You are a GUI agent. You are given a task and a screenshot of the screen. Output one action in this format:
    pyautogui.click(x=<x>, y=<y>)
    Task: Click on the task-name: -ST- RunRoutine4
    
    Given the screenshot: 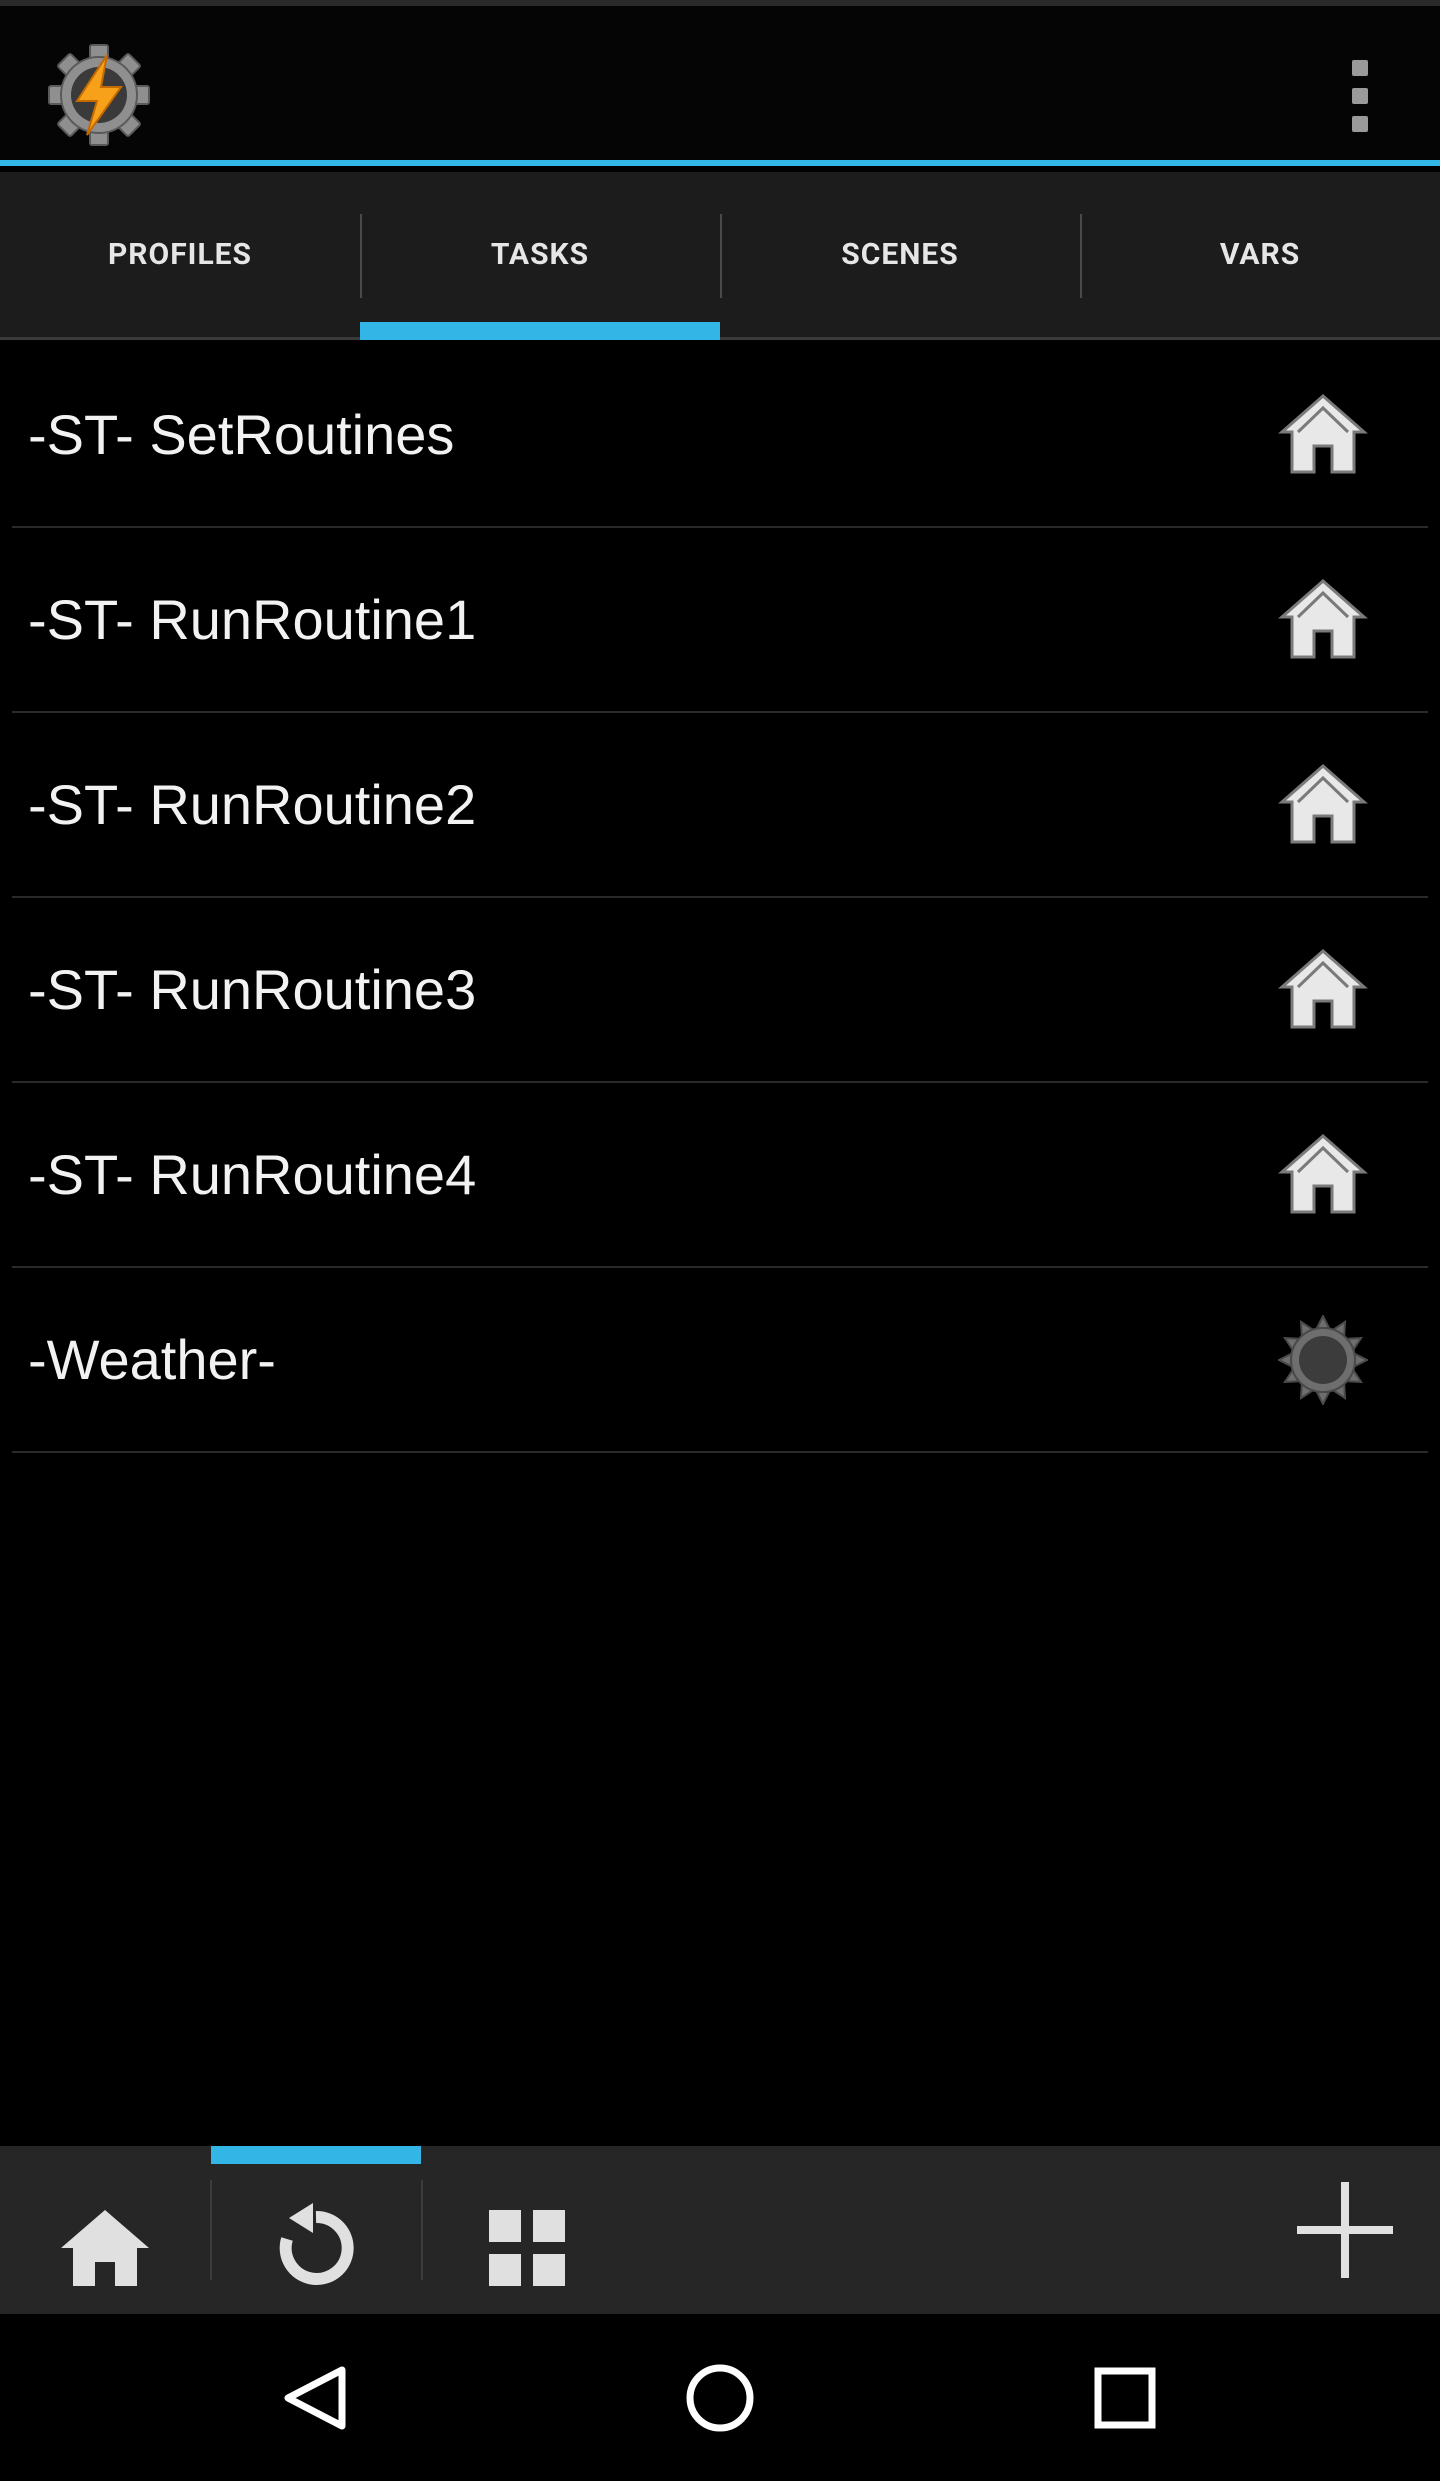 What is the action you would take?
    pyautogui.click(x=252, y=1174)
    